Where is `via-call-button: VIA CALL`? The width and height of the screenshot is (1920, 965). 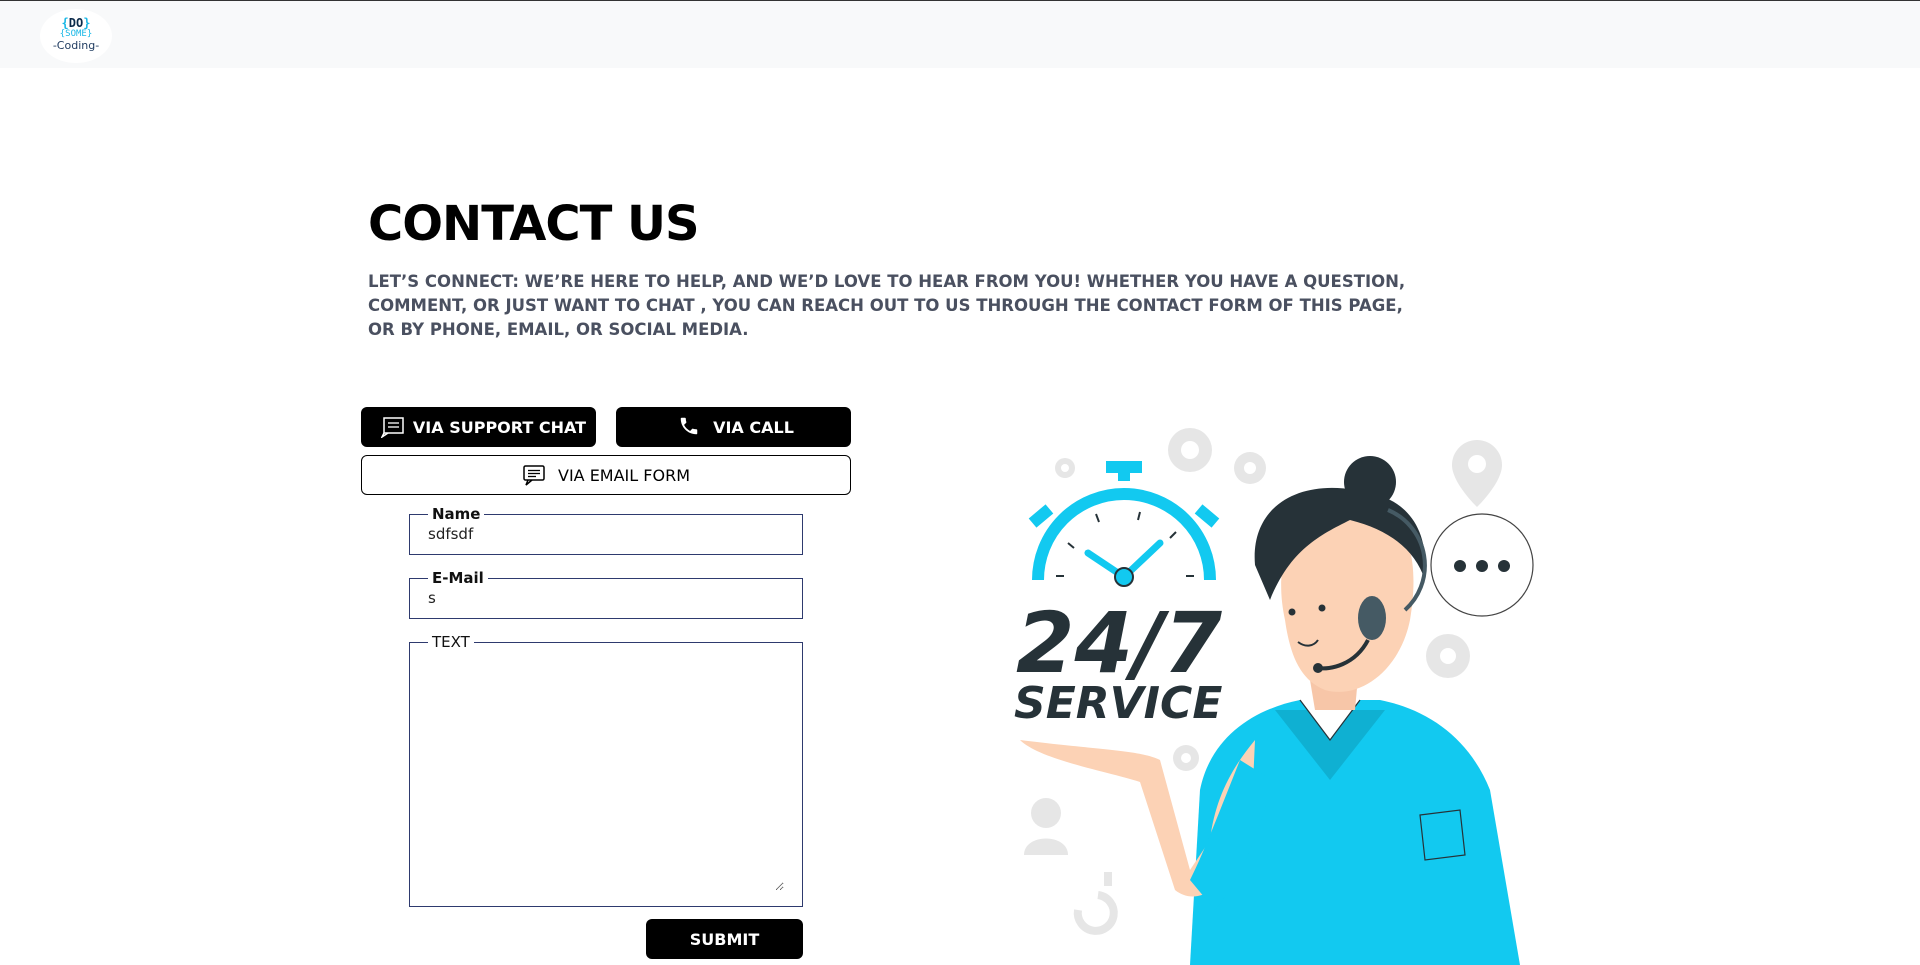
via-call-button: VIA CALL is located at coordinates (733, 427).